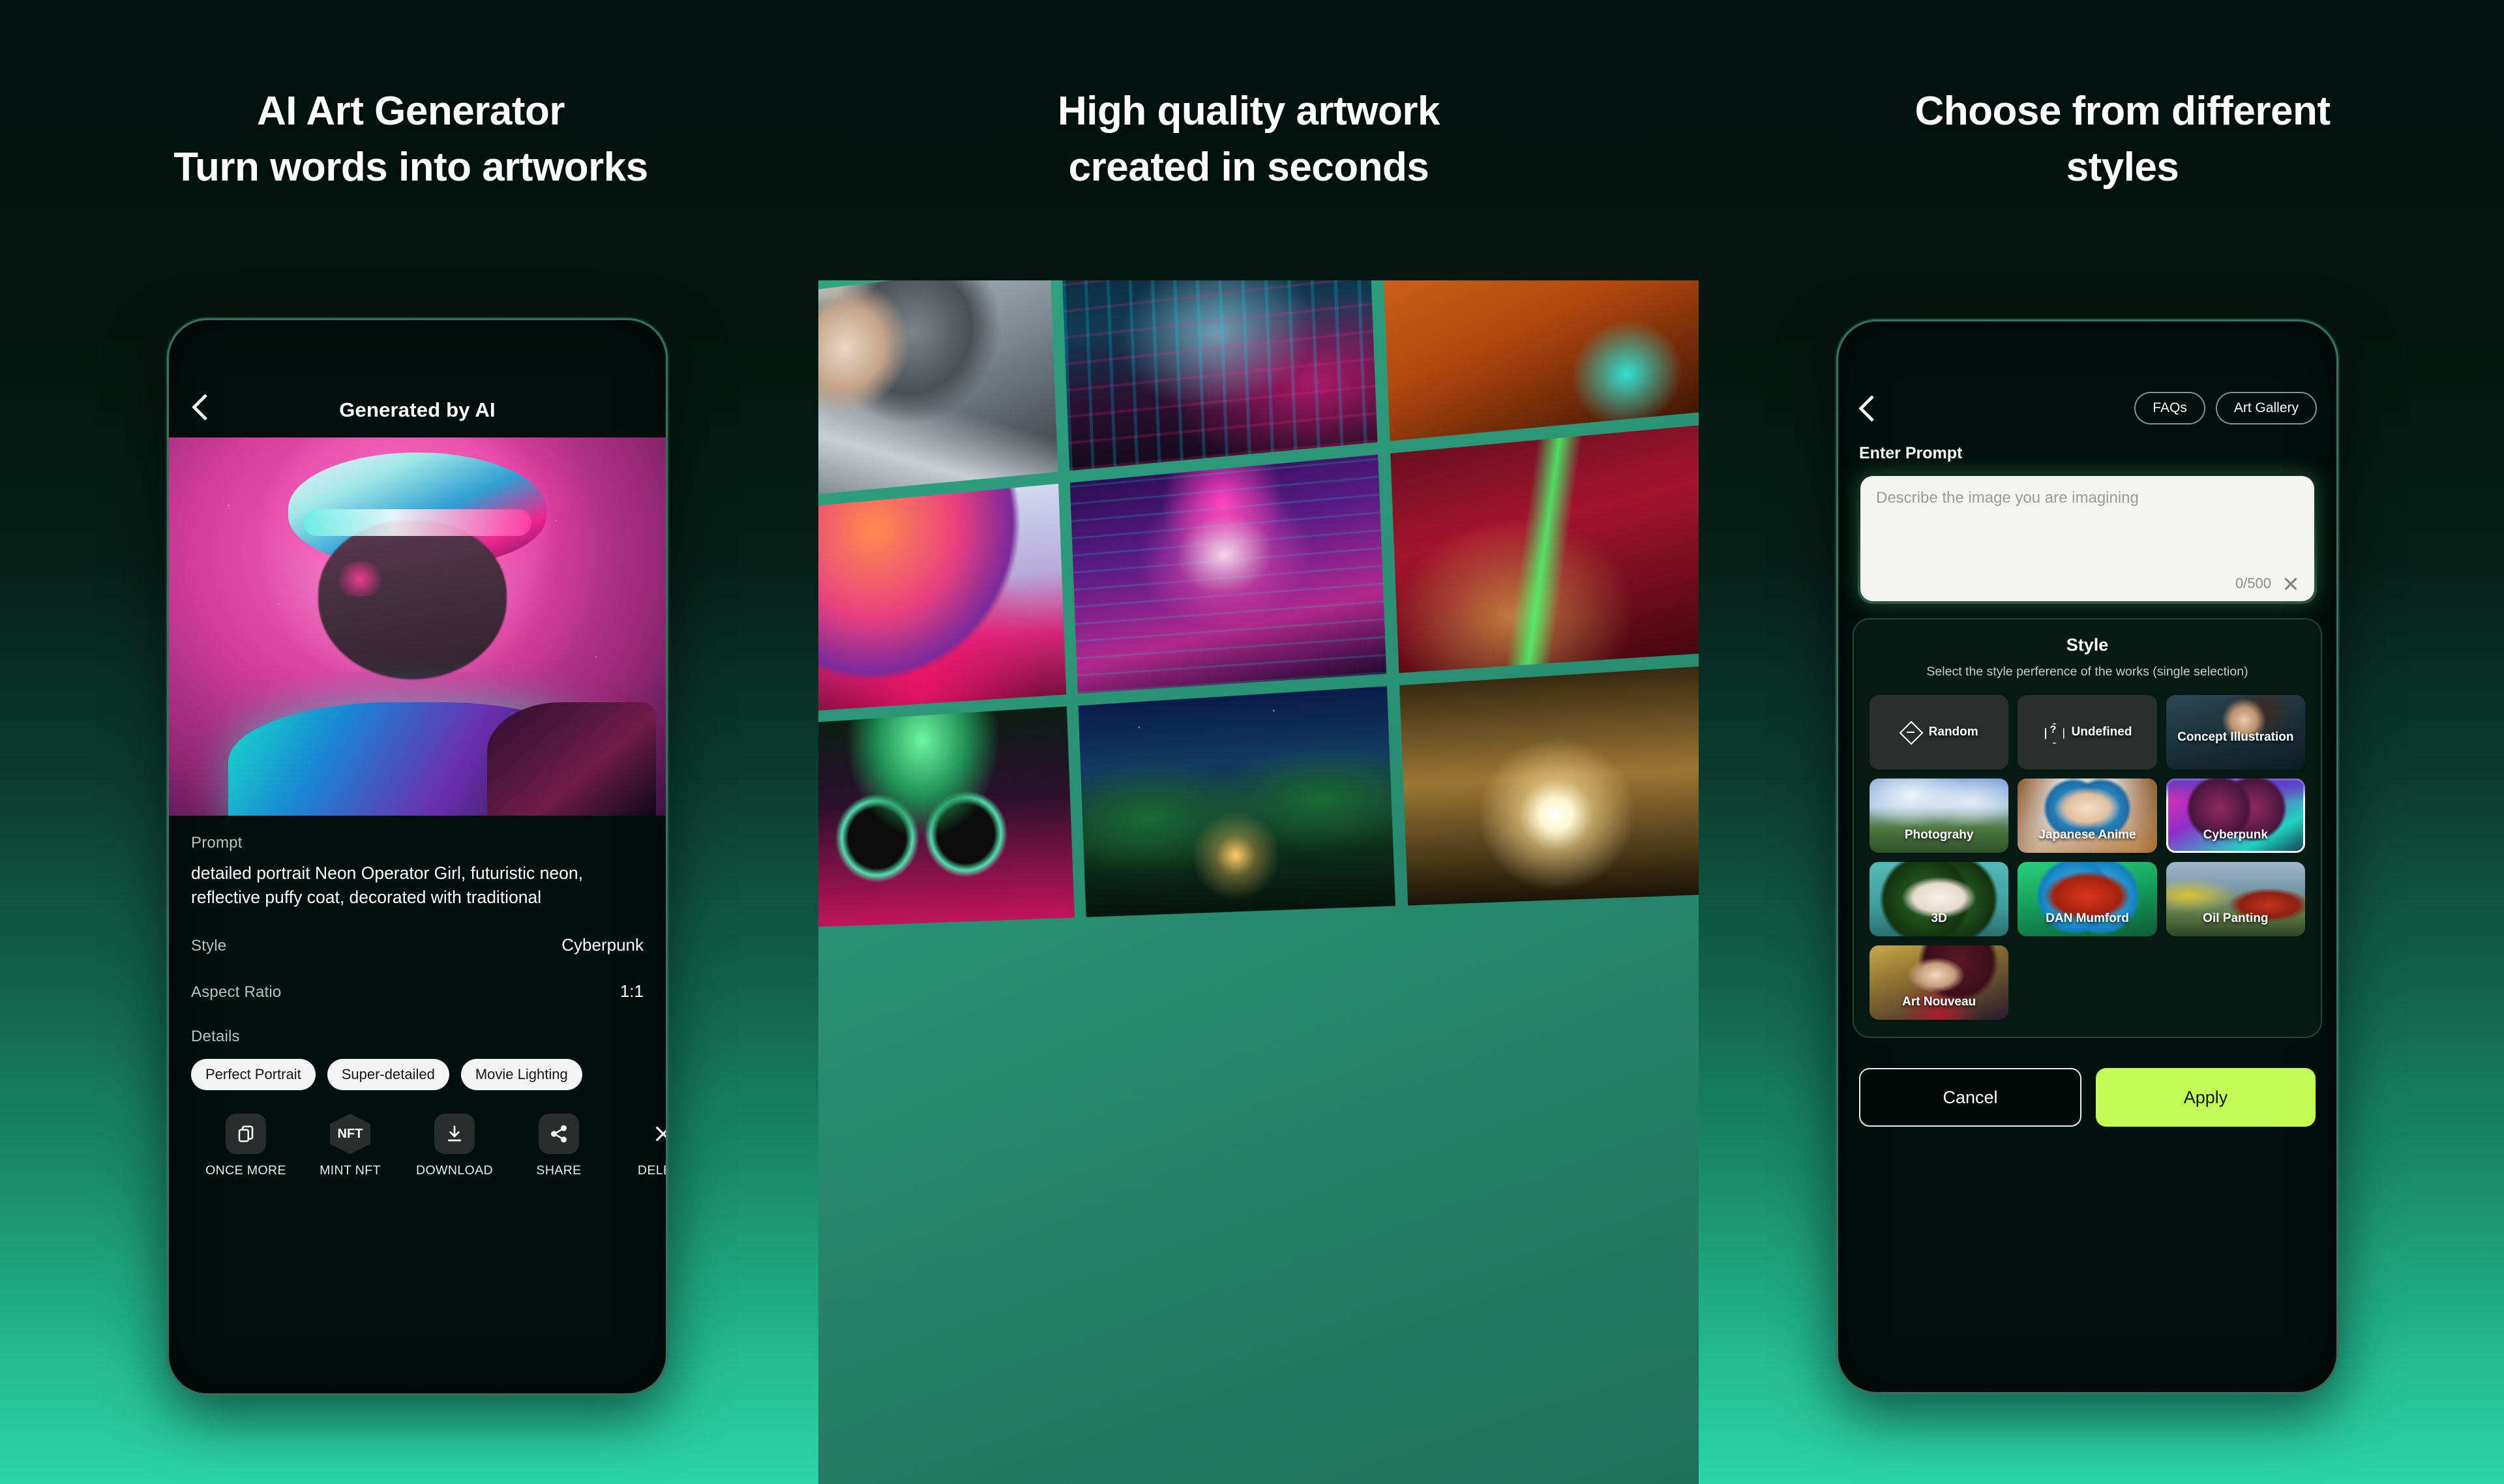  Describe the element at coordinates (215, 1037) in the screenshot. I see `details-label: Details` at that location.